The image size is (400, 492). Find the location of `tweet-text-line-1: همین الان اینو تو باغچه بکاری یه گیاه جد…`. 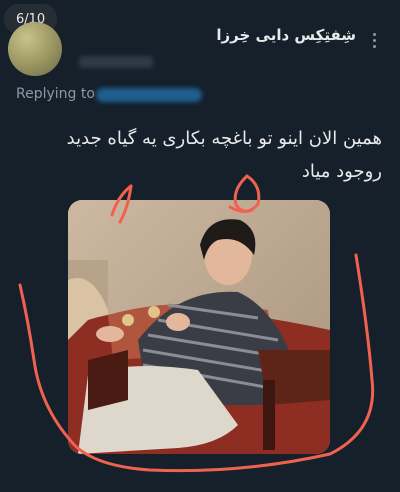

tweet-text-line-1: همین الان اینو تو باغچه بکاری یه گیاه جد… is located at coordinates (224, 138).